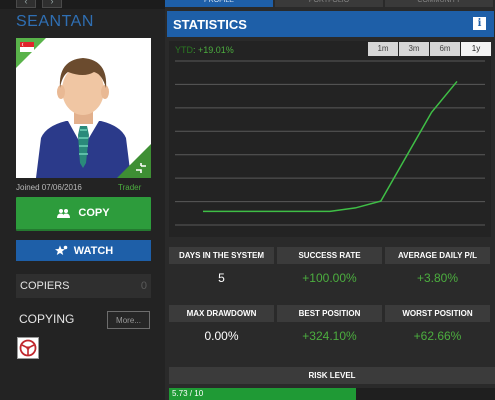 The height and width of the screenshot is (400, 495). I want to click on trader-avatar, so click(83, 108).